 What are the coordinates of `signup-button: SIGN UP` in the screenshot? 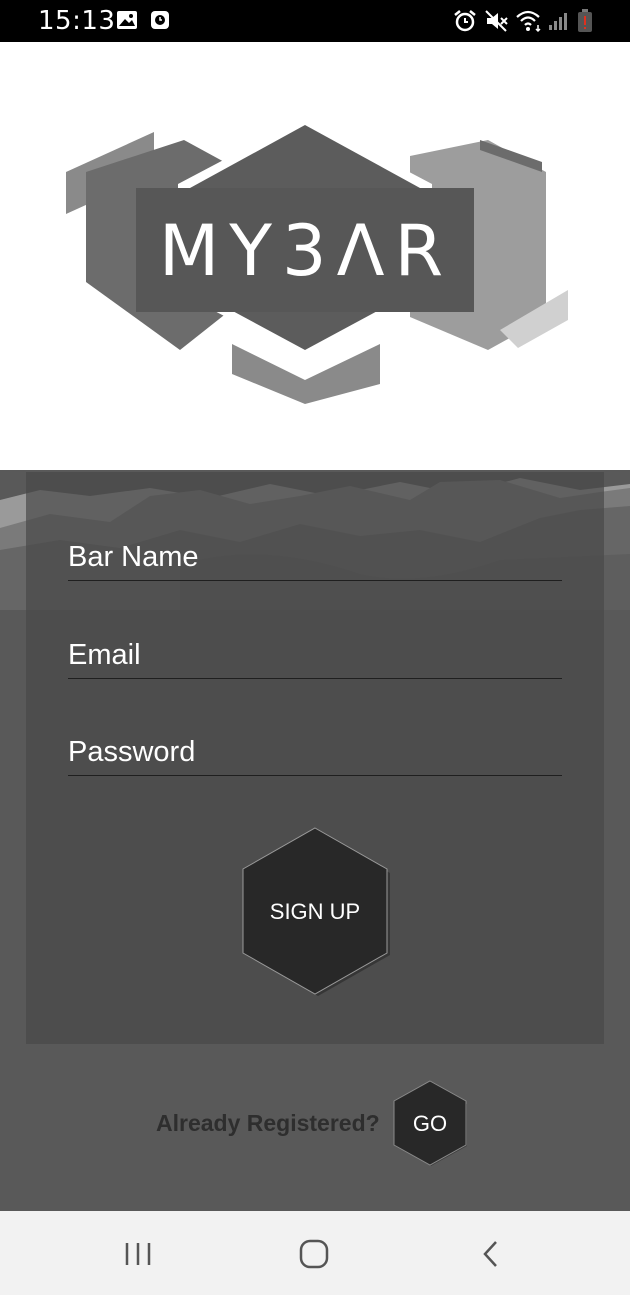 It's located at (315, 912).